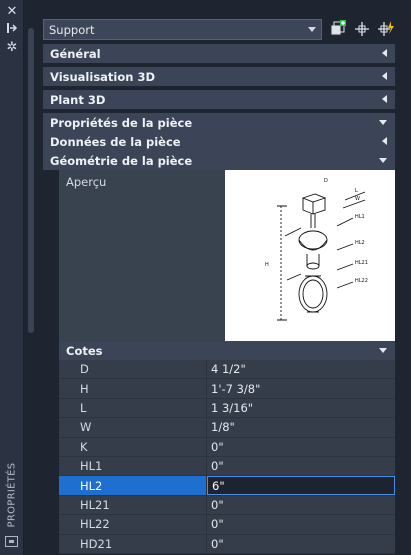 This screenshot has height=555, width=411. I want to click on table-row: HL22 0", so click(227, 525).